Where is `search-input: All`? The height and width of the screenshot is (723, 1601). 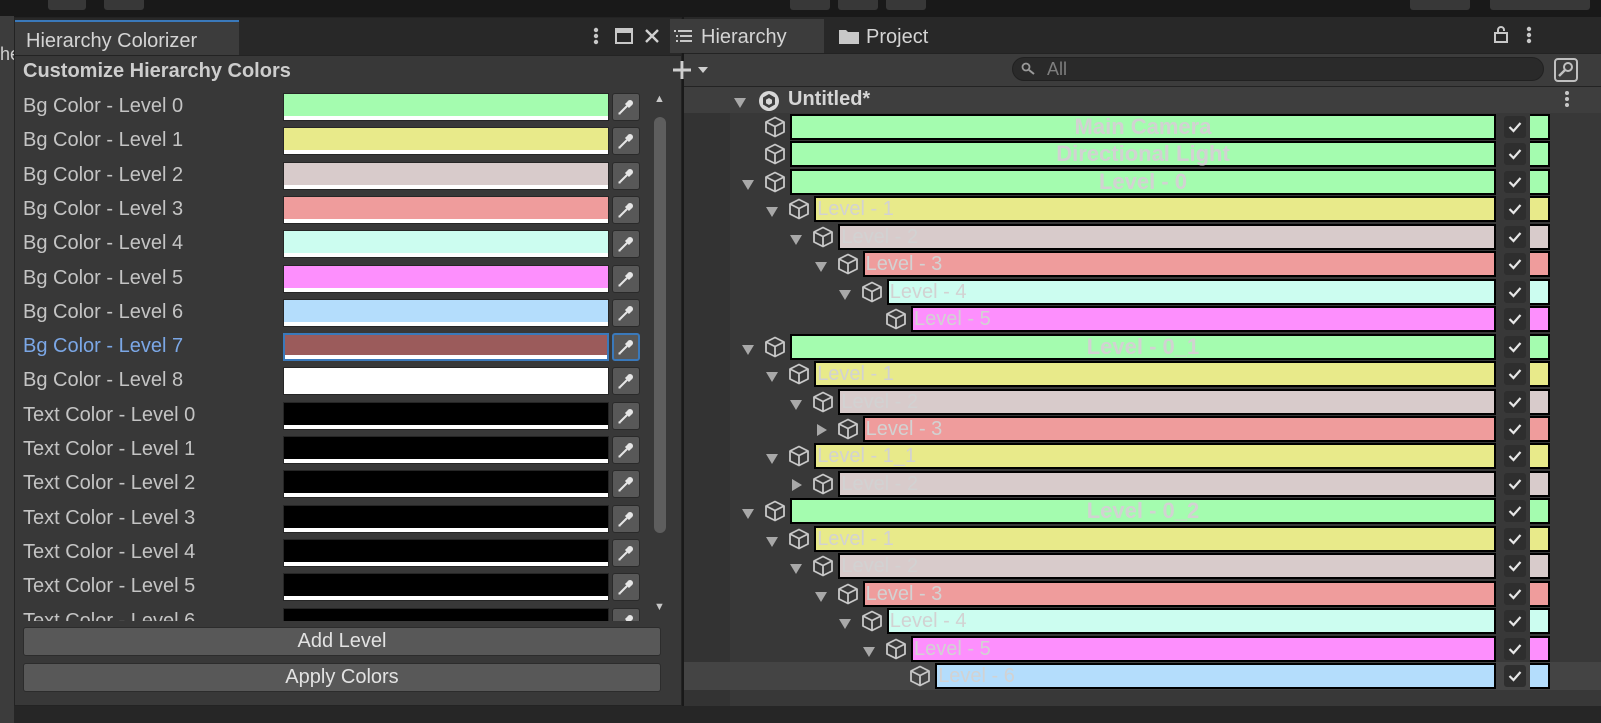
search-input: All is located at coordinates (1278, 69).